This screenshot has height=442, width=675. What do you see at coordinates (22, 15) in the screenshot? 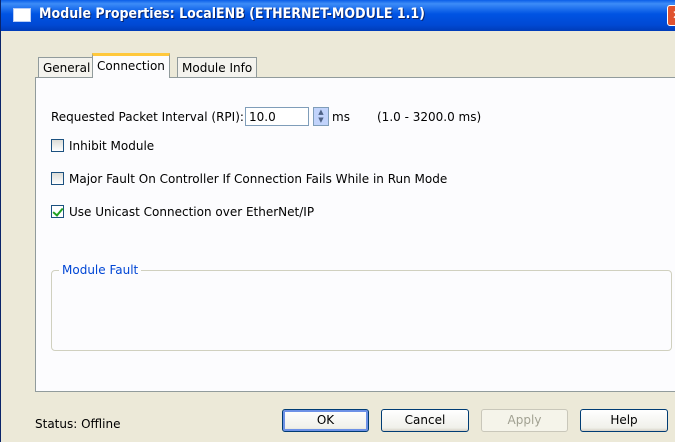
I see `window-icon` at bounding box center [22, 15].